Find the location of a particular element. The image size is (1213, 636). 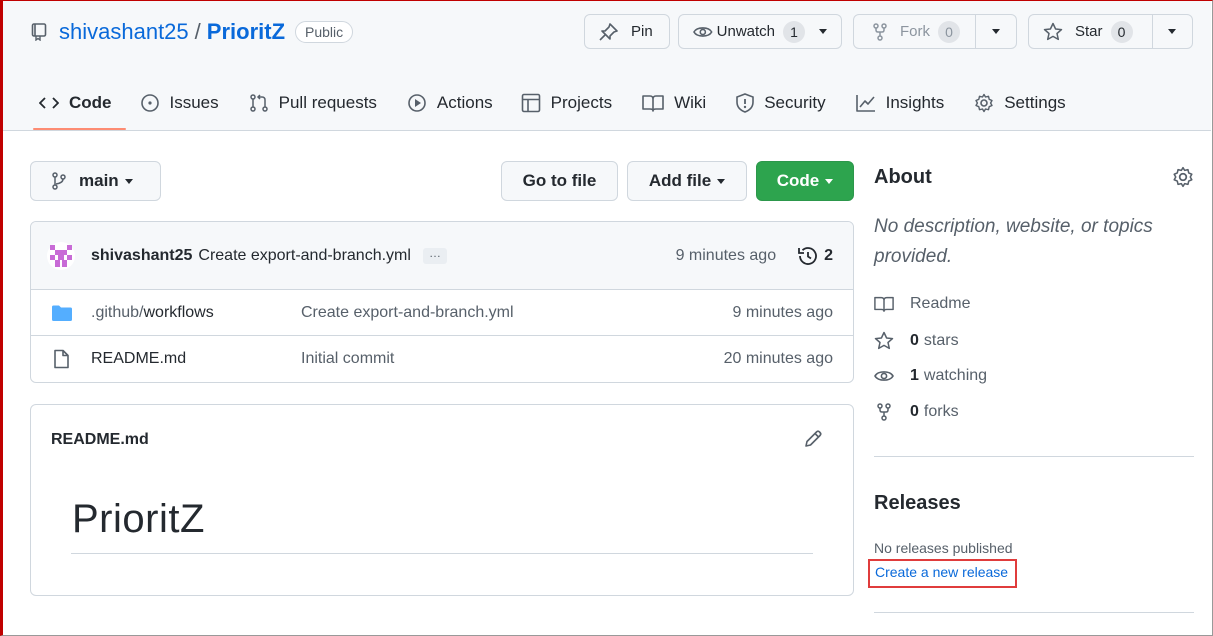

create-release-link: Create a new release is located at coordinates (942, 573).